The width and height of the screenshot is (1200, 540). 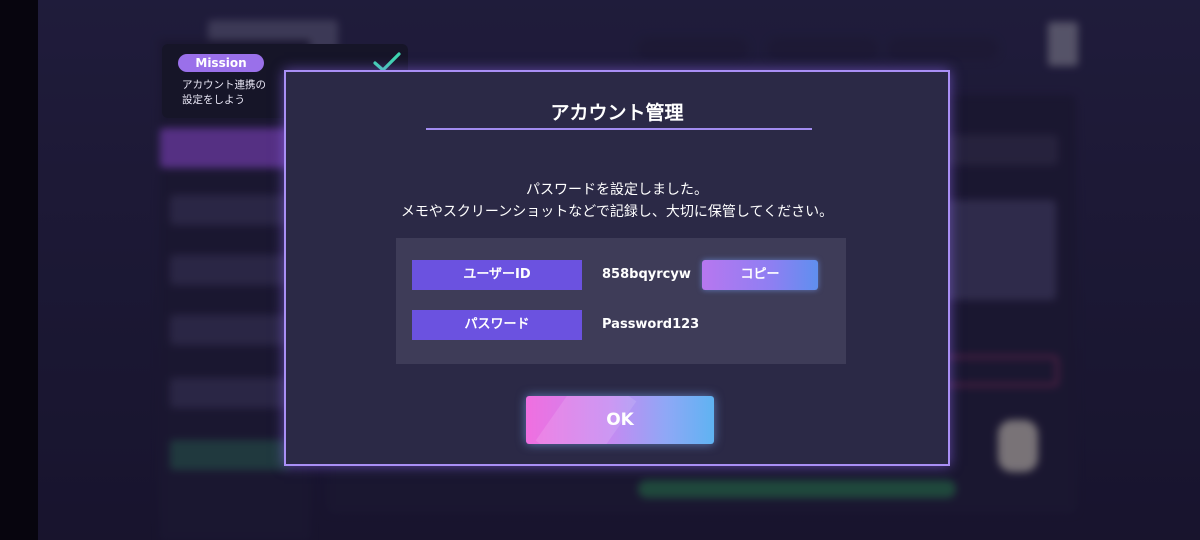 I want to click on user-id-label: ユーザーID, so click(x=497, y=275).